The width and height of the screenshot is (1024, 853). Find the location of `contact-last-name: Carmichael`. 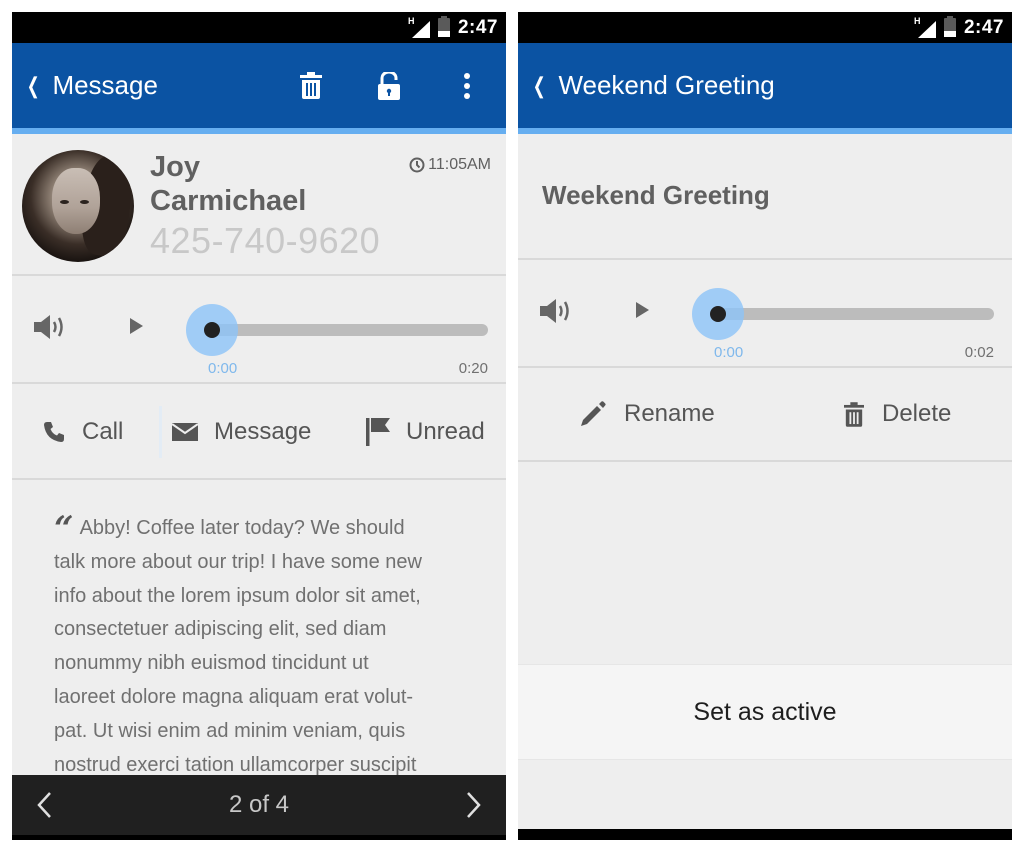

contact-last-name: Carmichael is located at coordinates (228, 201).